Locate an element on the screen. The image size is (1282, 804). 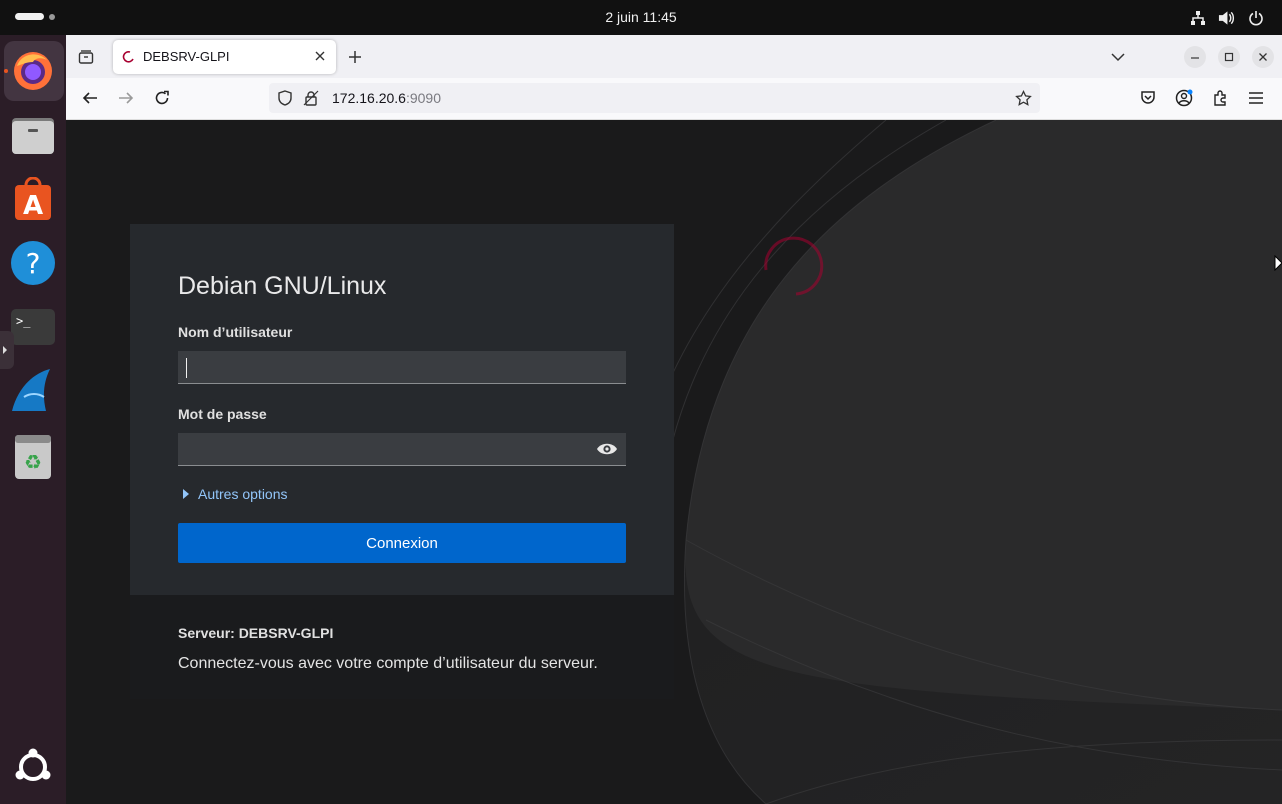
username-label: Nom d’utilisateur is located at coordinates (235, 332).